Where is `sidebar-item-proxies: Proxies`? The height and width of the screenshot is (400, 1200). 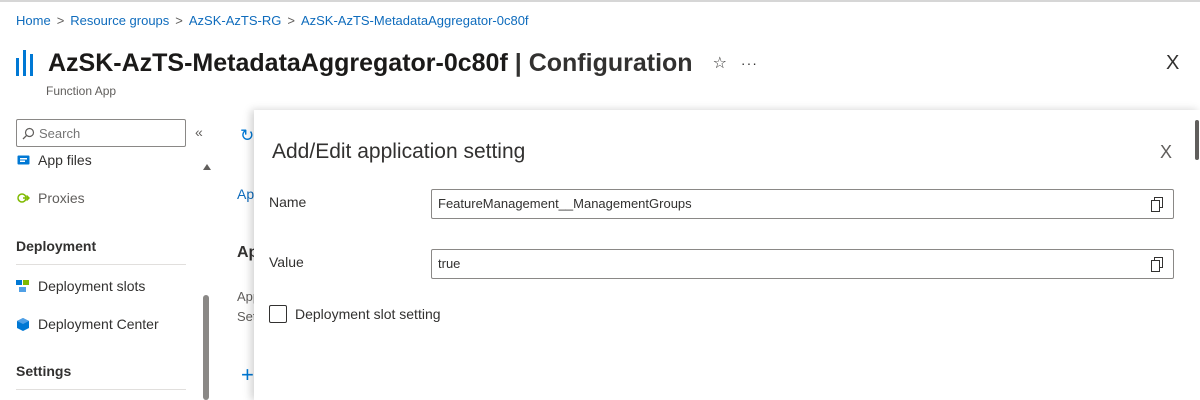 sidebar-item-proxies: Proxies is located at coordinates (50, 198).